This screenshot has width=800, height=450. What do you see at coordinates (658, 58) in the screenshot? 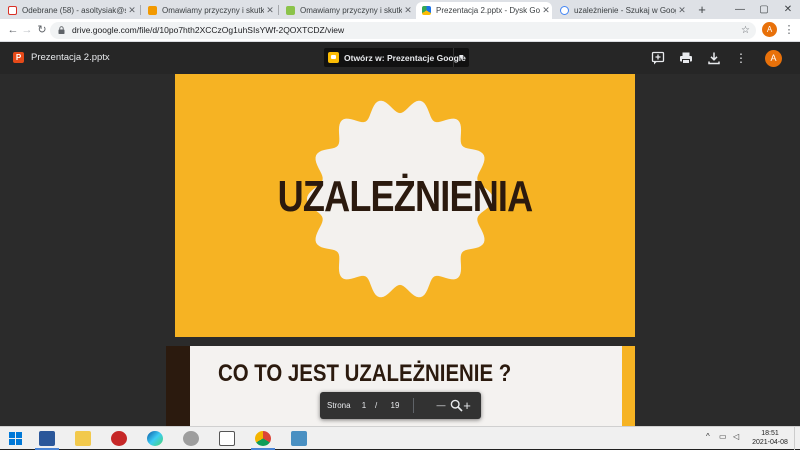
I see `add-comment-icon` at bounding box center [658, 58].